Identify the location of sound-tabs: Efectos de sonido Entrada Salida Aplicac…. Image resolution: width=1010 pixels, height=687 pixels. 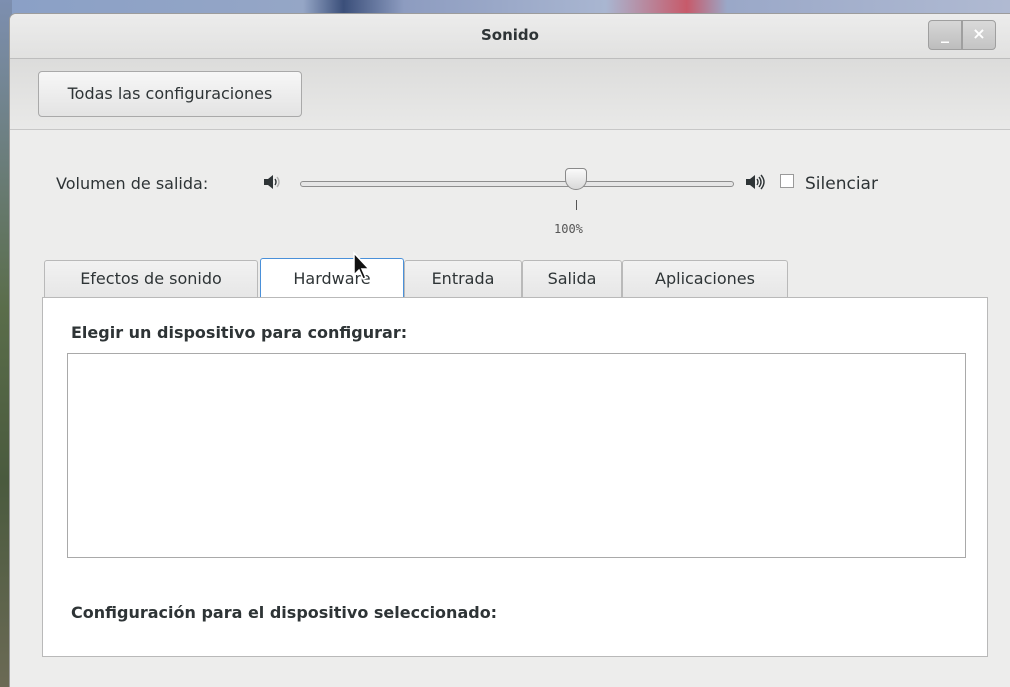
(494, 279).